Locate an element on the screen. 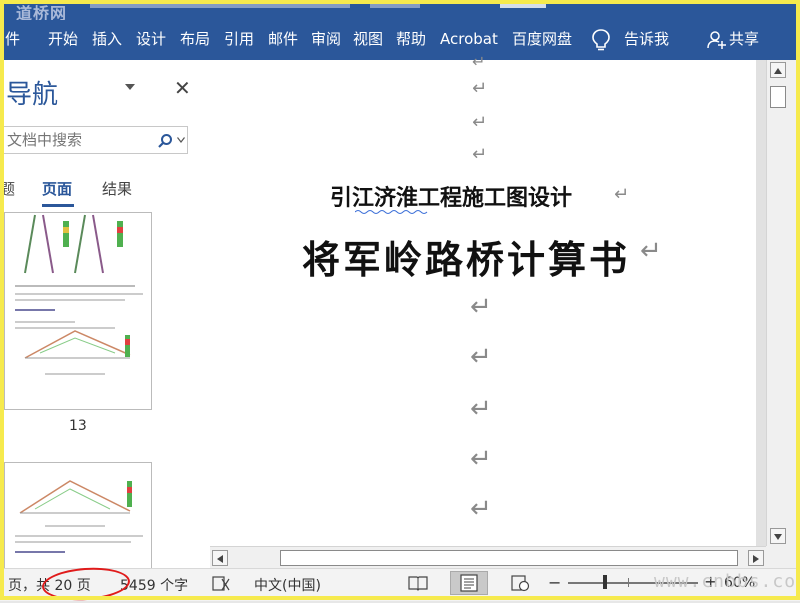  scrollbar-corner is located at coordinates (777, 557).